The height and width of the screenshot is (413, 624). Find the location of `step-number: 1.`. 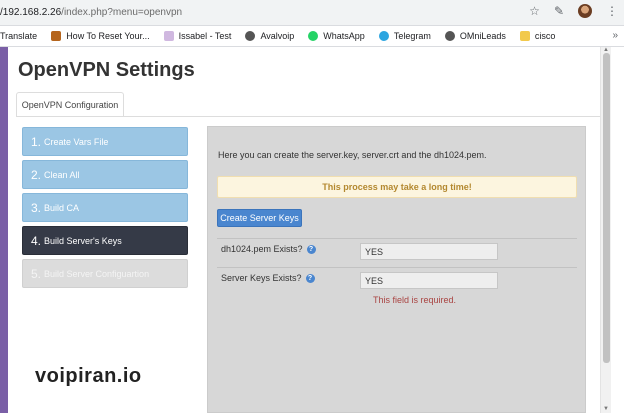

step-number: 1. is located at coordinates (36, 141).